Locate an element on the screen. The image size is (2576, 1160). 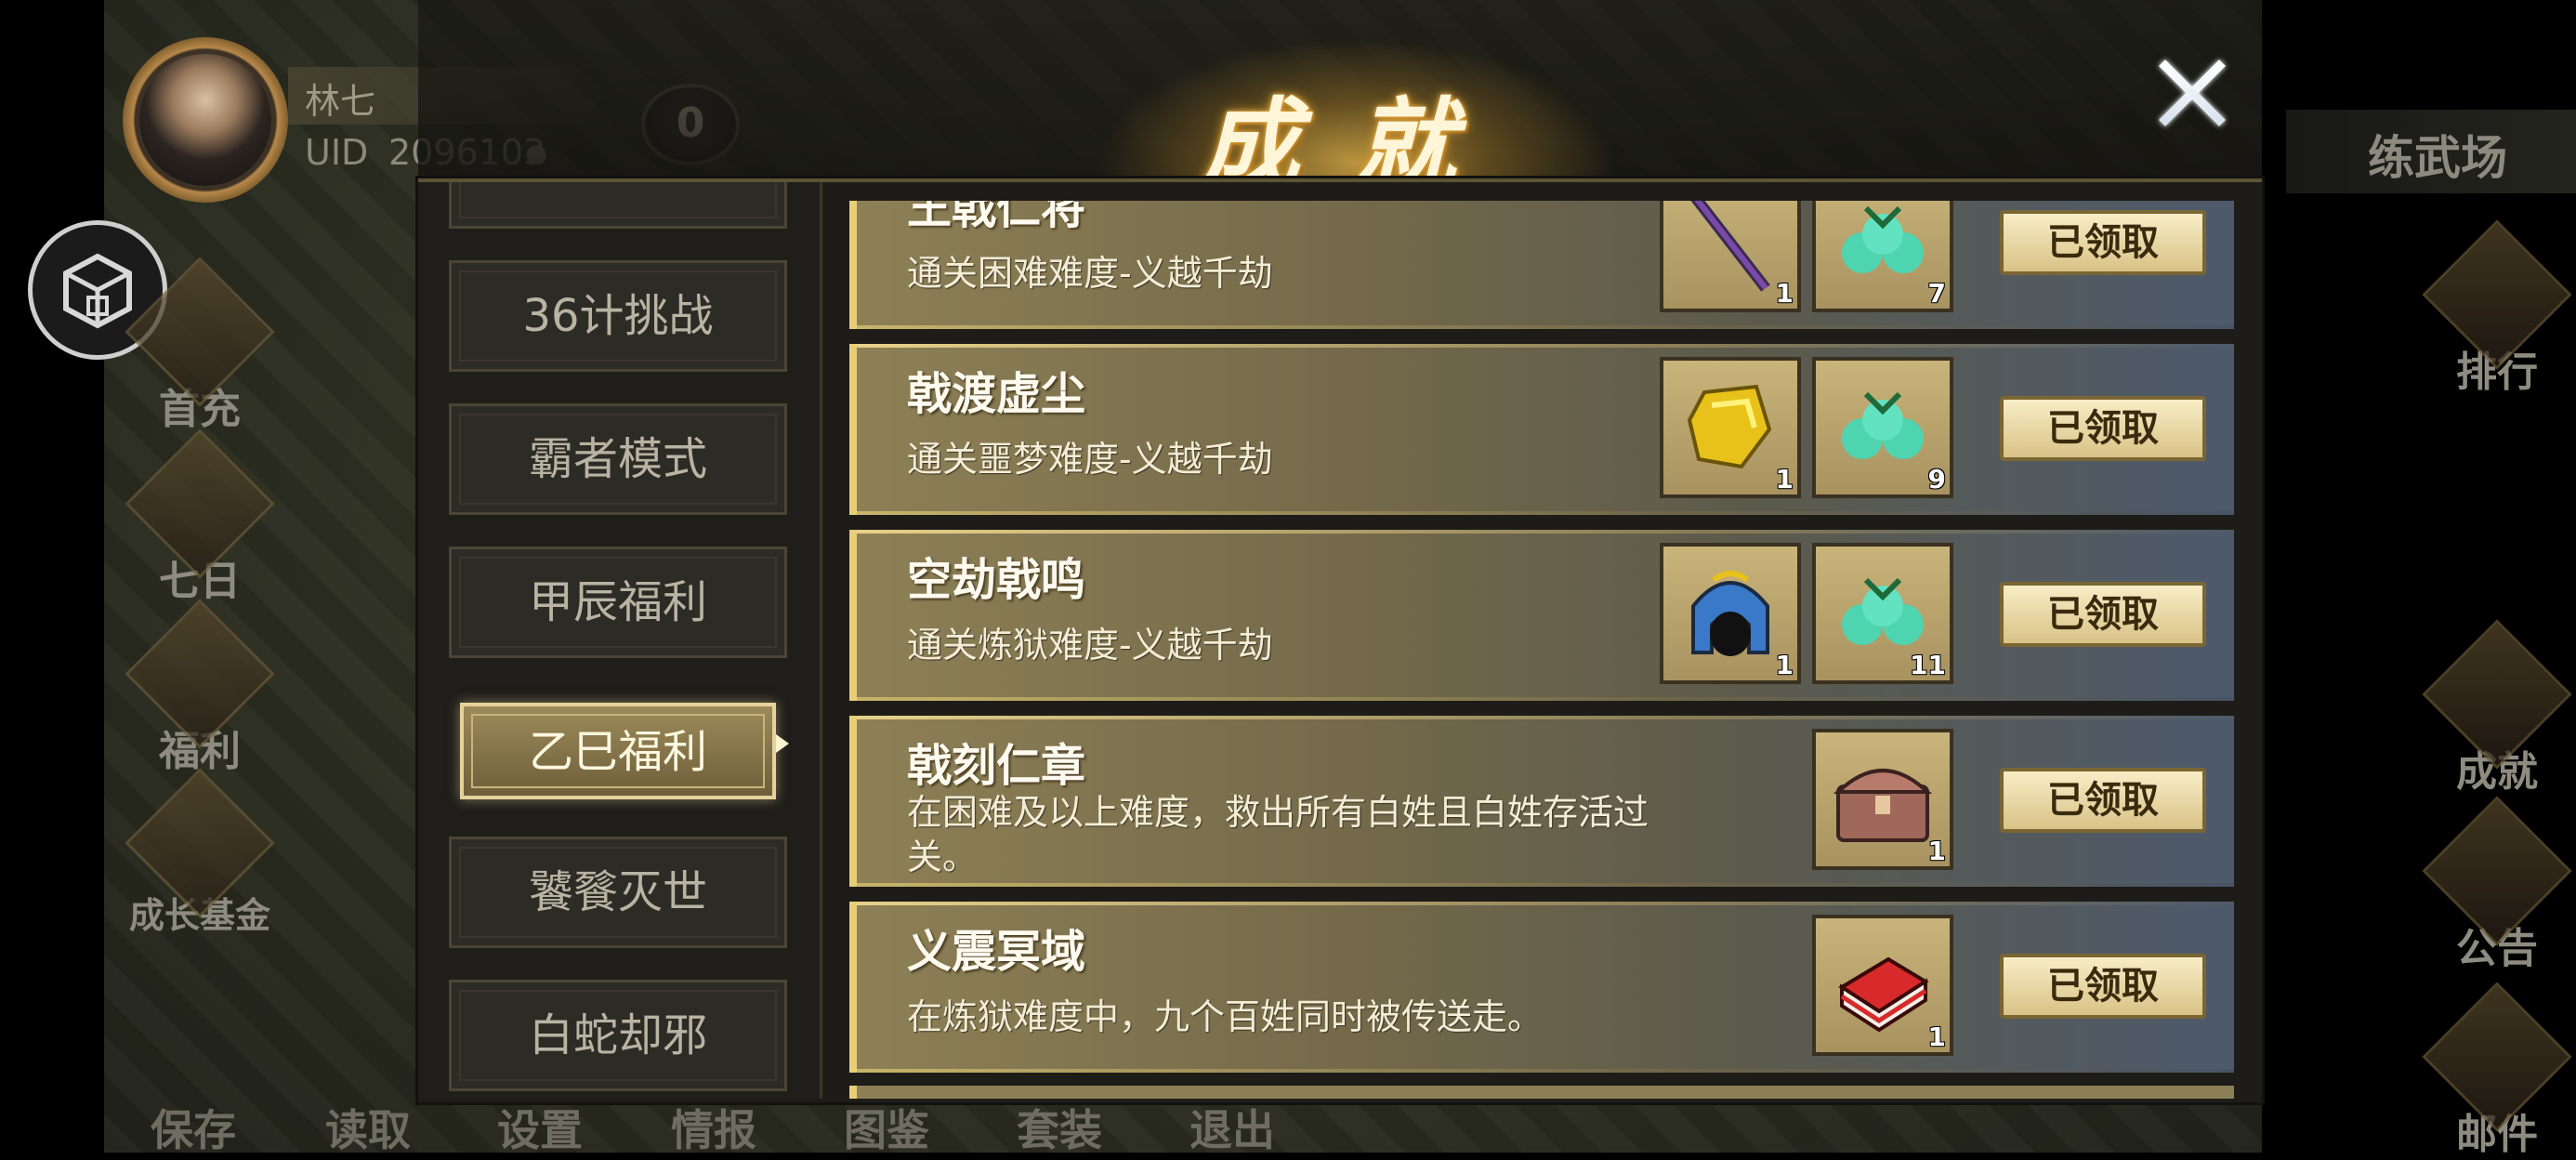
halberd-icon is located at coordinates (1730, 246).